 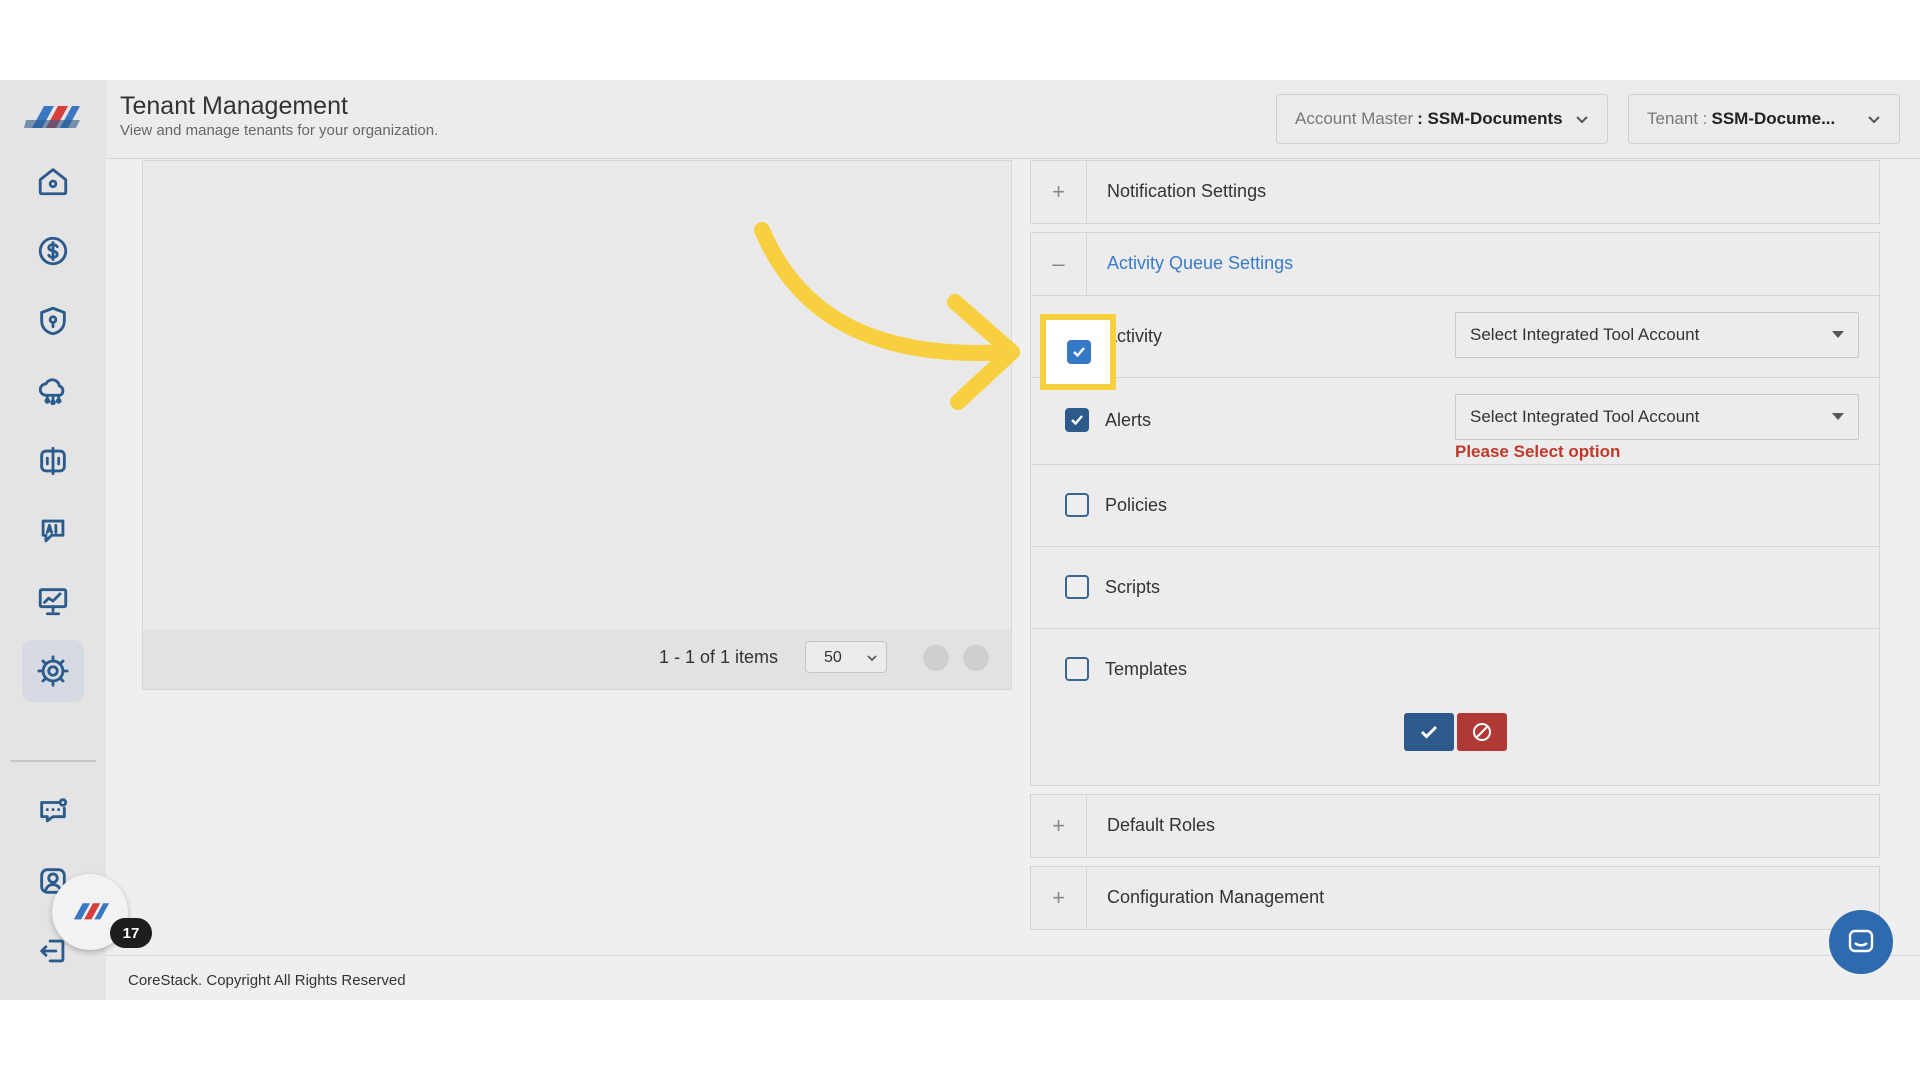 What do you see at coordinates (1133, 587) in the screenshot?
I see `scripts-label: Scripts` at bounding box center [1133, 587].